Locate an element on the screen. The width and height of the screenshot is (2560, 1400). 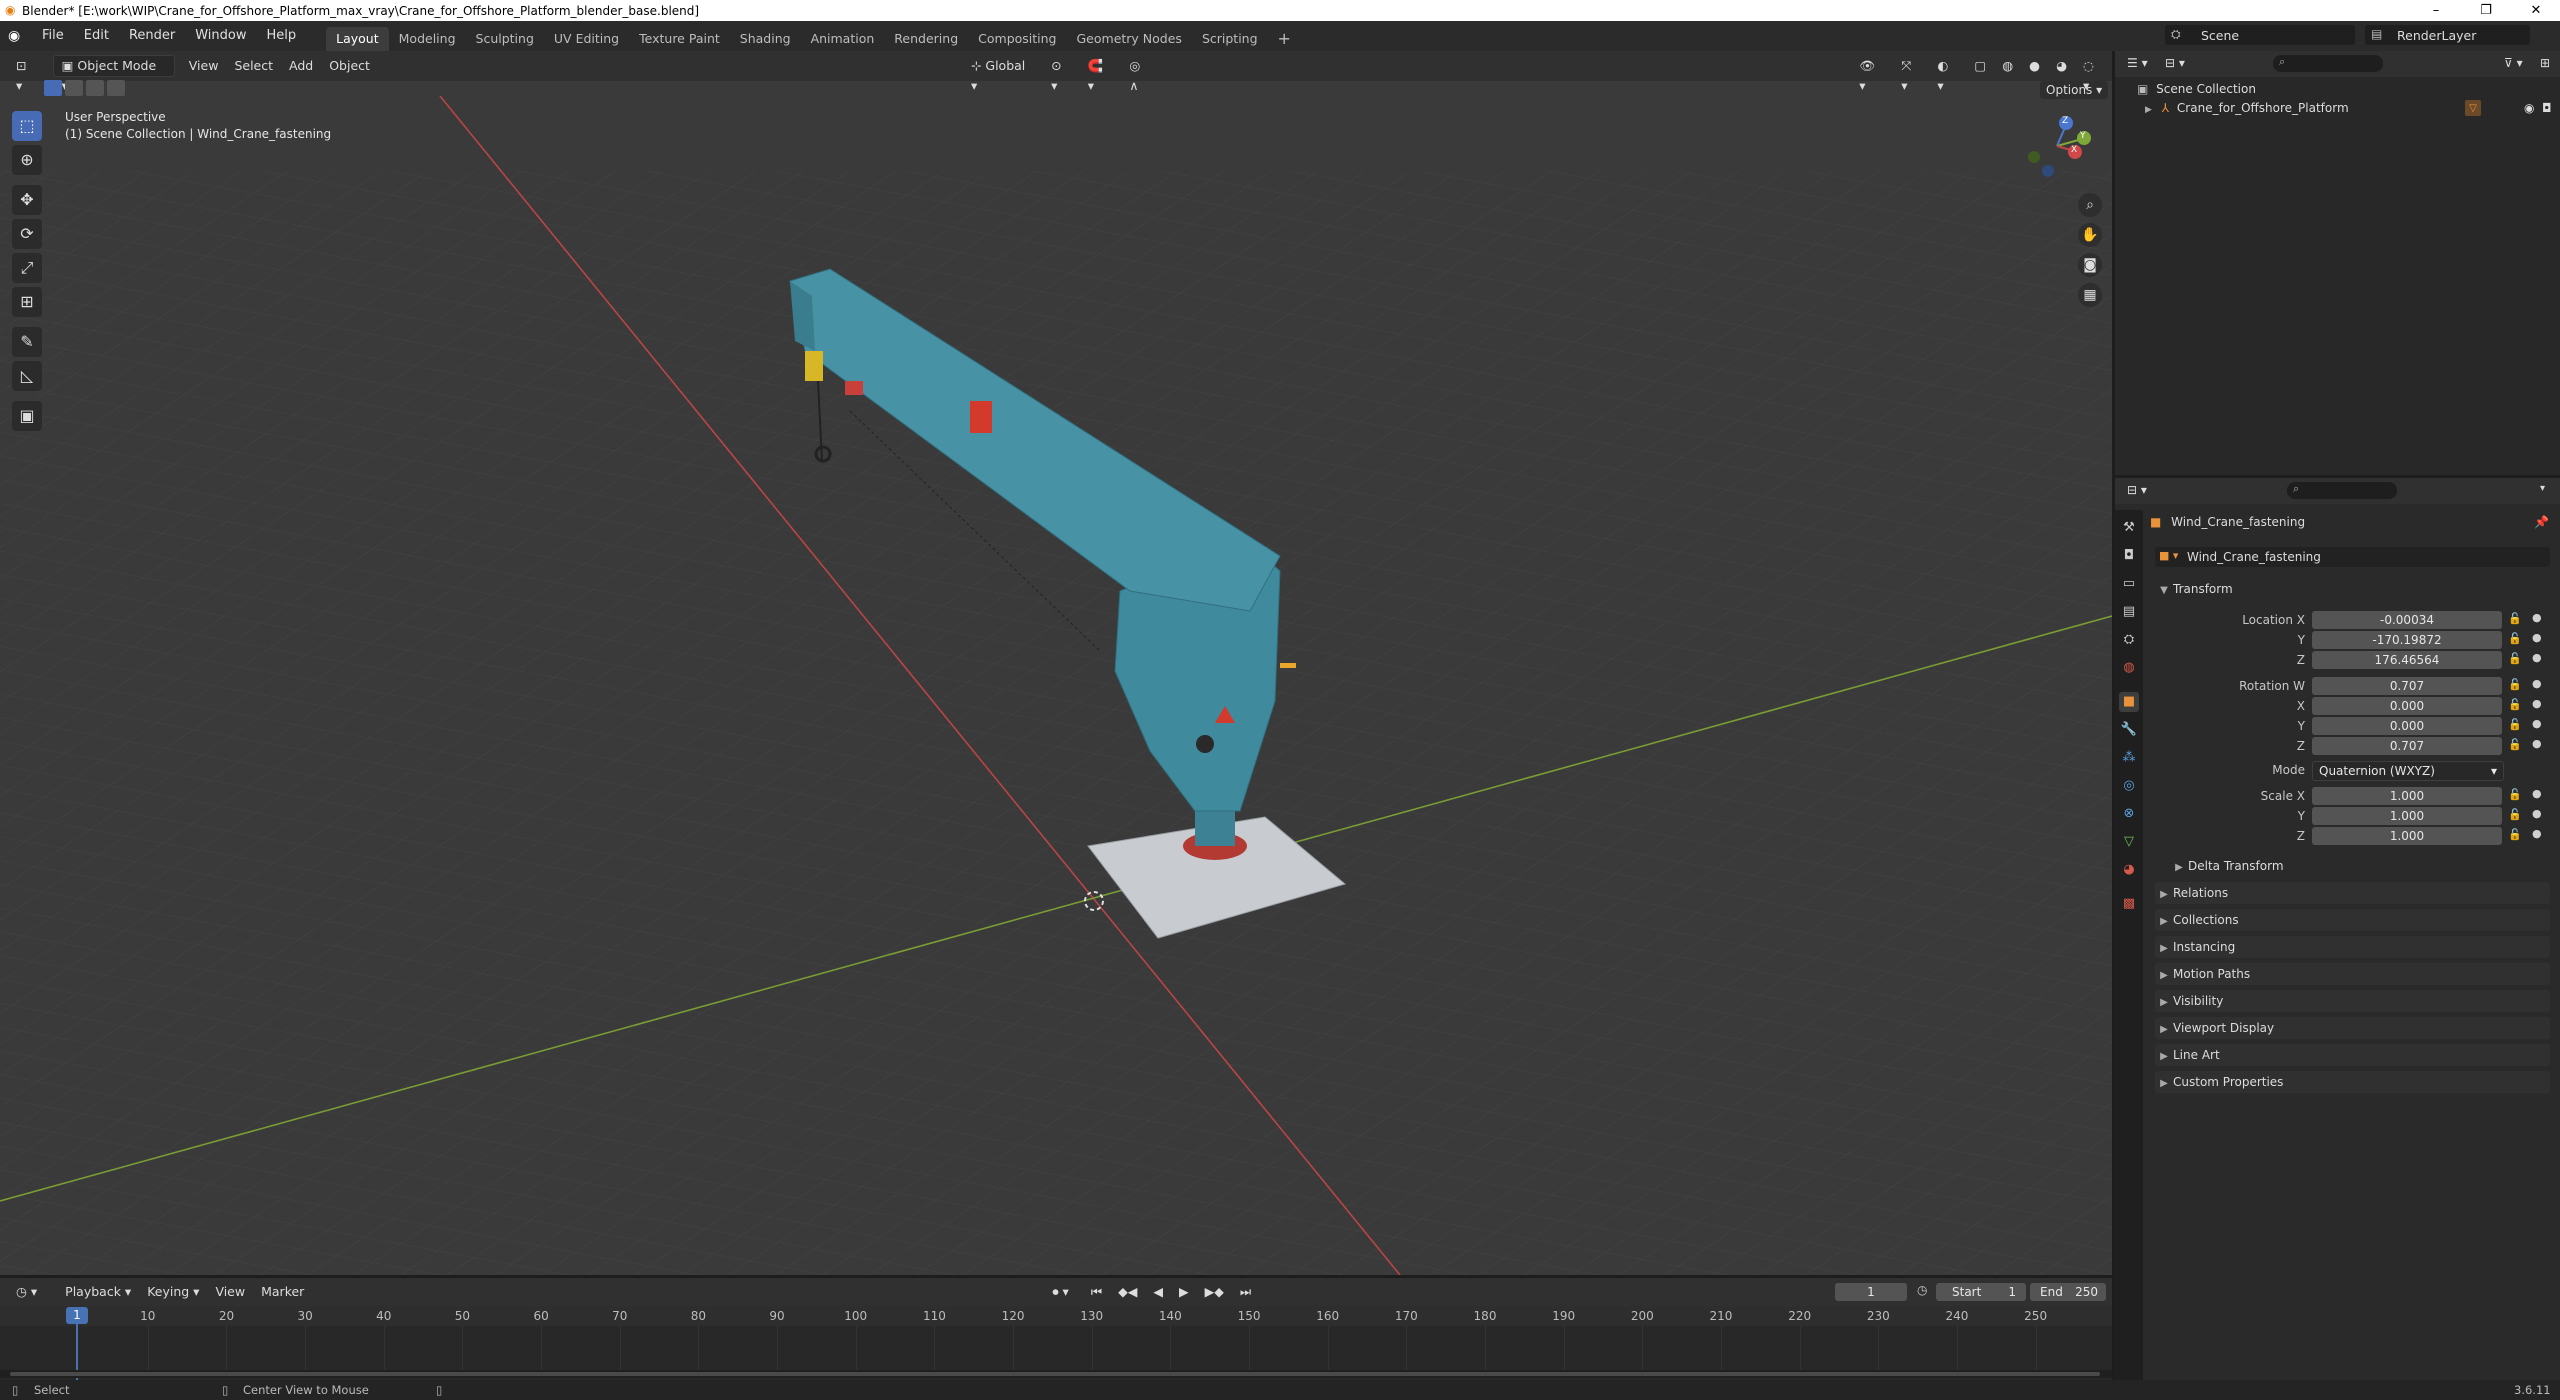
measure-tool: ◺ is located at coordinates (27, 376).